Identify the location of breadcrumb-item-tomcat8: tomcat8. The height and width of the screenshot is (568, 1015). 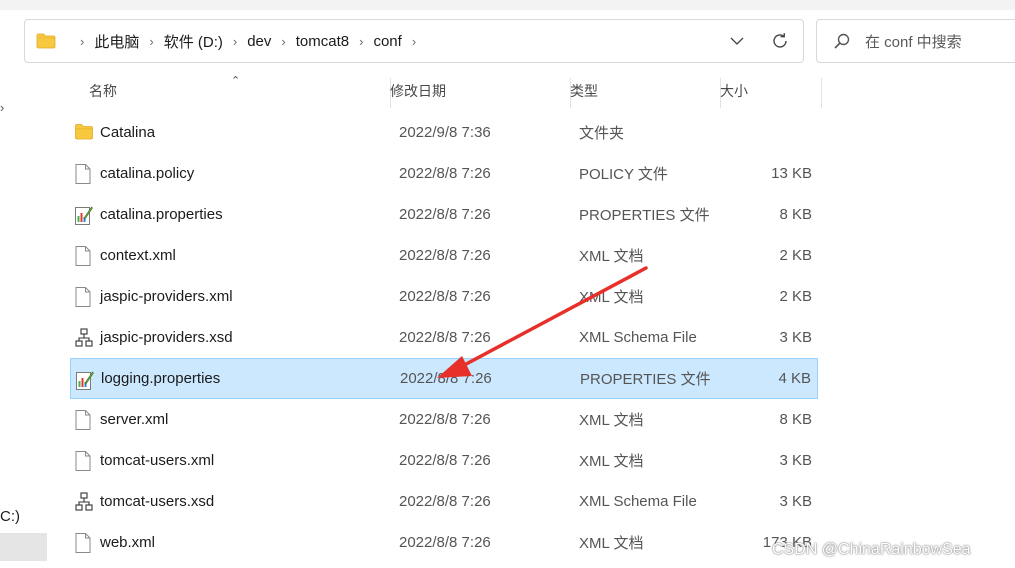
(322, 41).